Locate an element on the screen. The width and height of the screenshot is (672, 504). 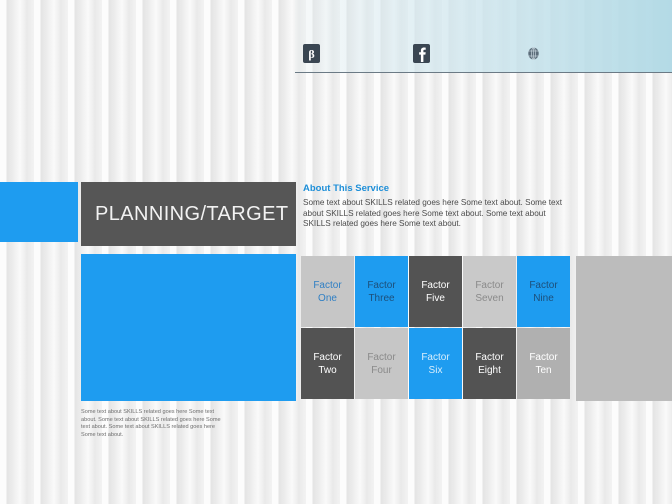
factor-tile-line2: Eight is located at coordinates (489, 370).